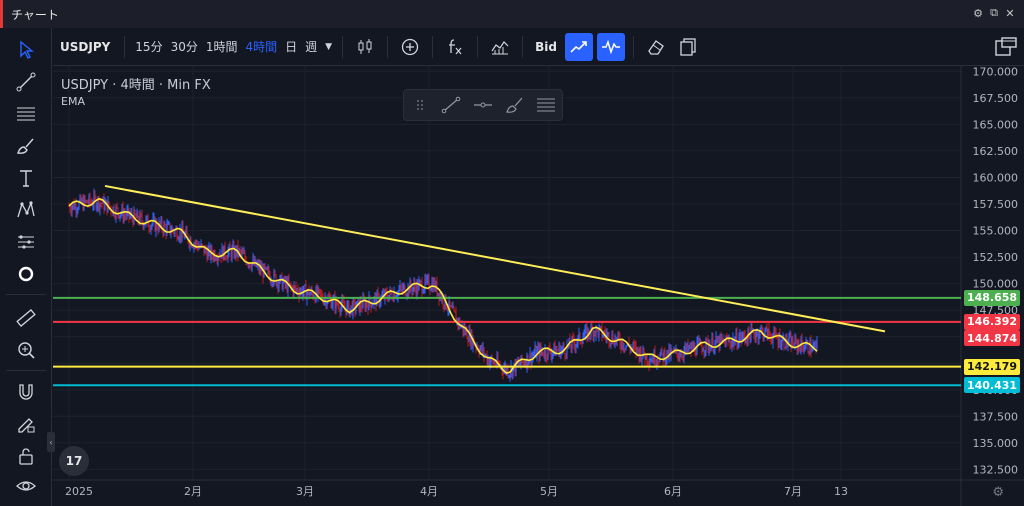 The width and height of the screenshot is (1024, 506). I want to click on brush-tool, so click(26, 146).